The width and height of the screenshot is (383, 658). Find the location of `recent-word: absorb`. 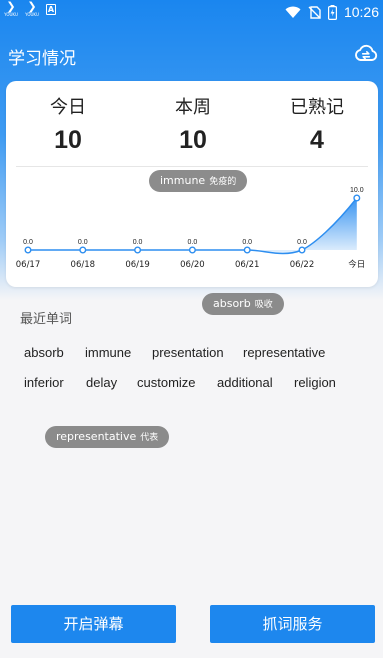

recent-word: absorb is located at coordinates (44, 352).